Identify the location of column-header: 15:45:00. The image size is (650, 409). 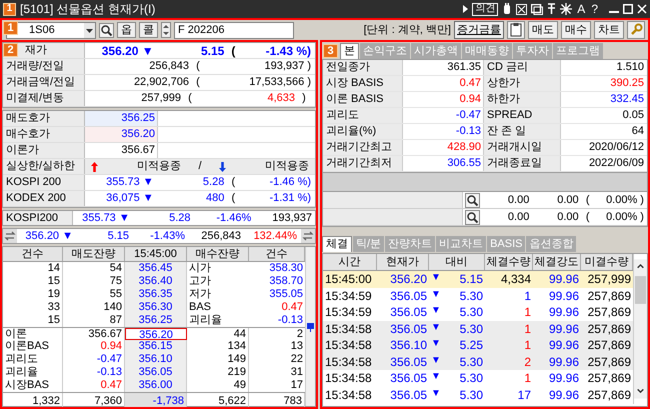
(156, 254).